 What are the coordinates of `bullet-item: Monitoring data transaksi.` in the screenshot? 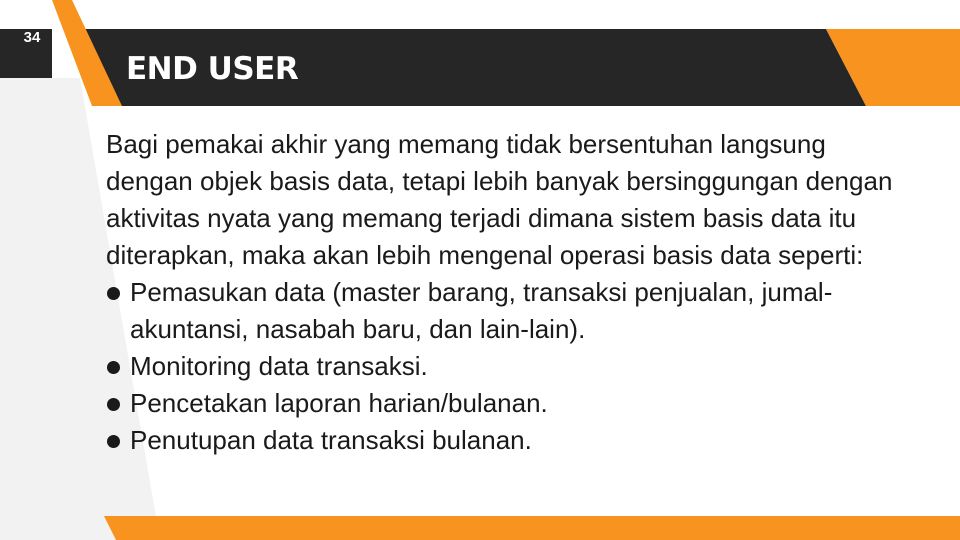 It's located at (511, 366).